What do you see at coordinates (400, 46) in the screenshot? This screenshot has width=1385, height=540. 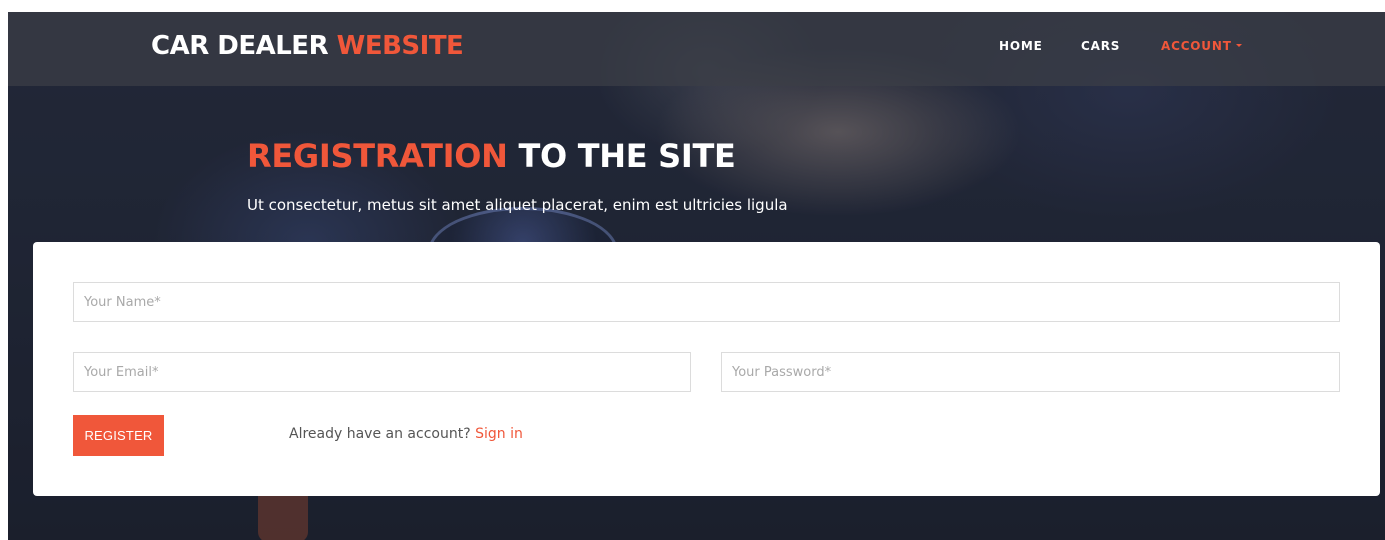 I see `brand-text-accent: WEBSITE` at bounding box center [400, 46].